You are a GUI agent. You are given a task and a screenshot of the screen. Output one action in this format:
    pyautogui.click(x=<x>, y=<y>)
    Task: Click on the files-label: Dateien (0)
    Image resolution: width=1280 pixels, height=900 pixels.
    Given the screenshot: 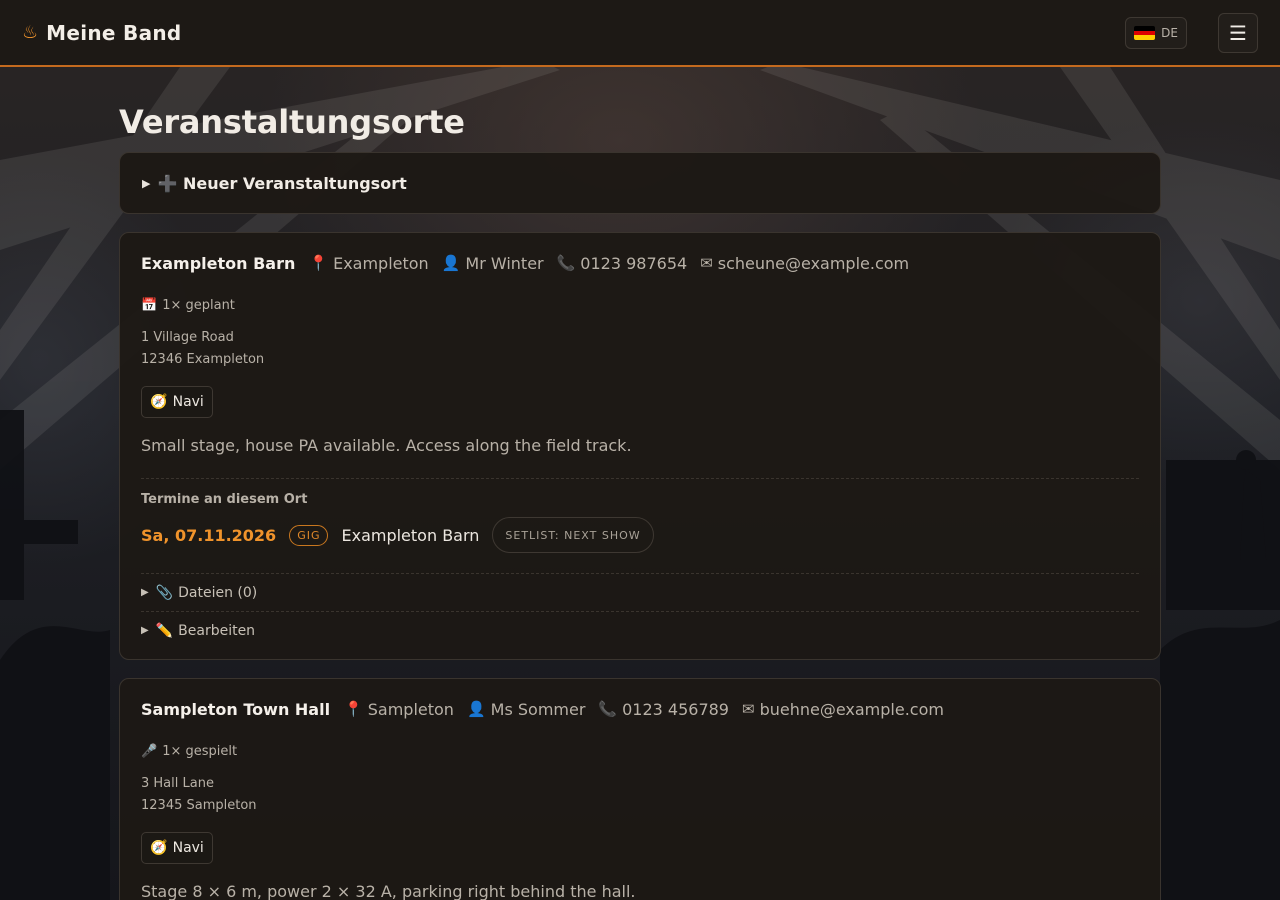 What is the action you would take?
    pyautogui.click(x=218, y=592)
    